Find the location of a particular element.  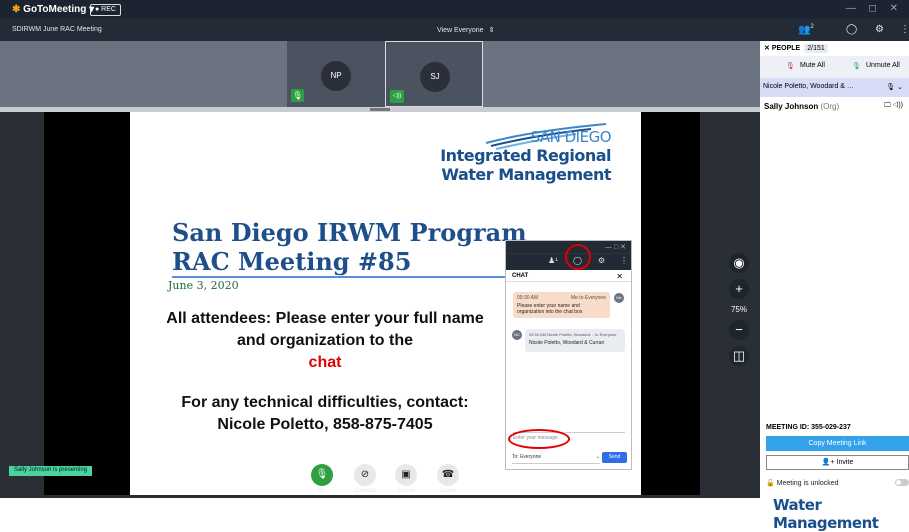

chat-title: CHAT is located at coordinates (520, 276).